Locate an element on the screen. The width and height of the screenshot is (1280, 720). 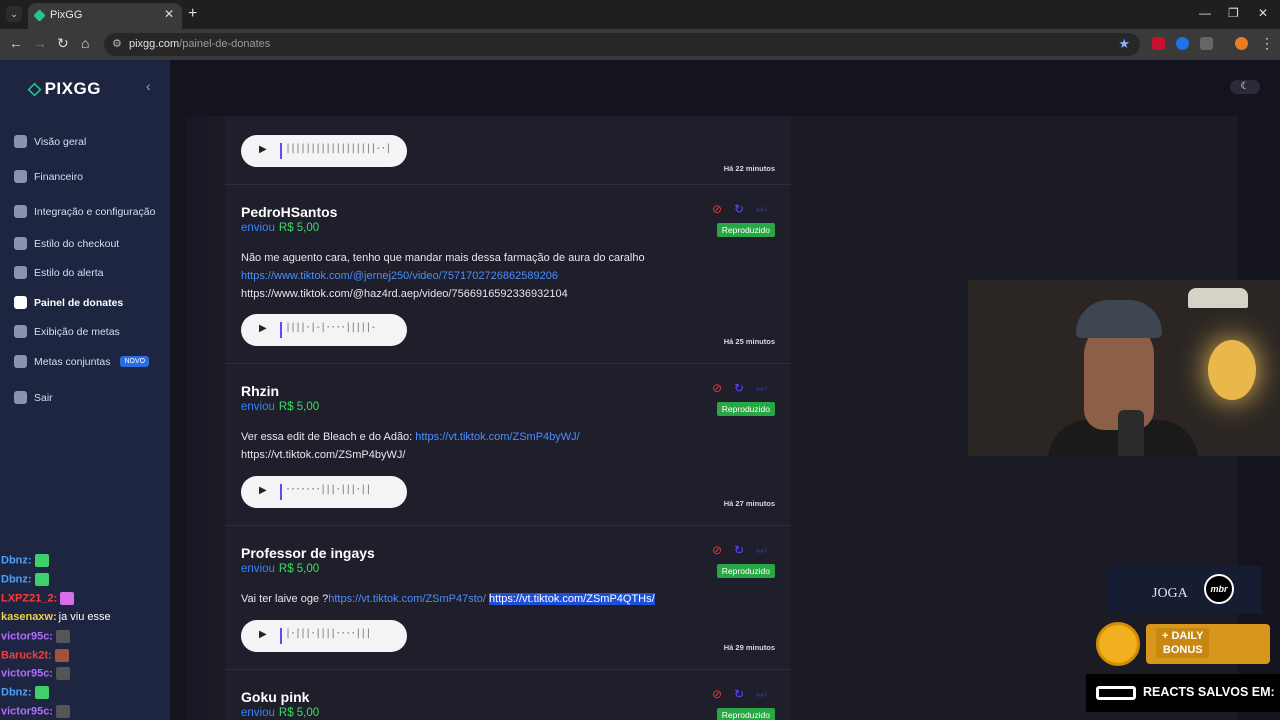
extension-red-icon is located at coordinates (1158, 43).